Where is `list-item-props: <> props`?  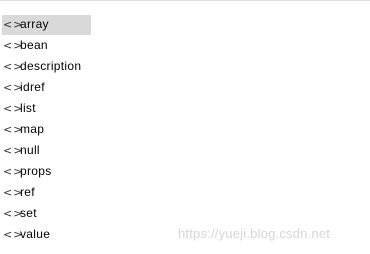 list-item-props: <> props is located at coordinates (185, 171).